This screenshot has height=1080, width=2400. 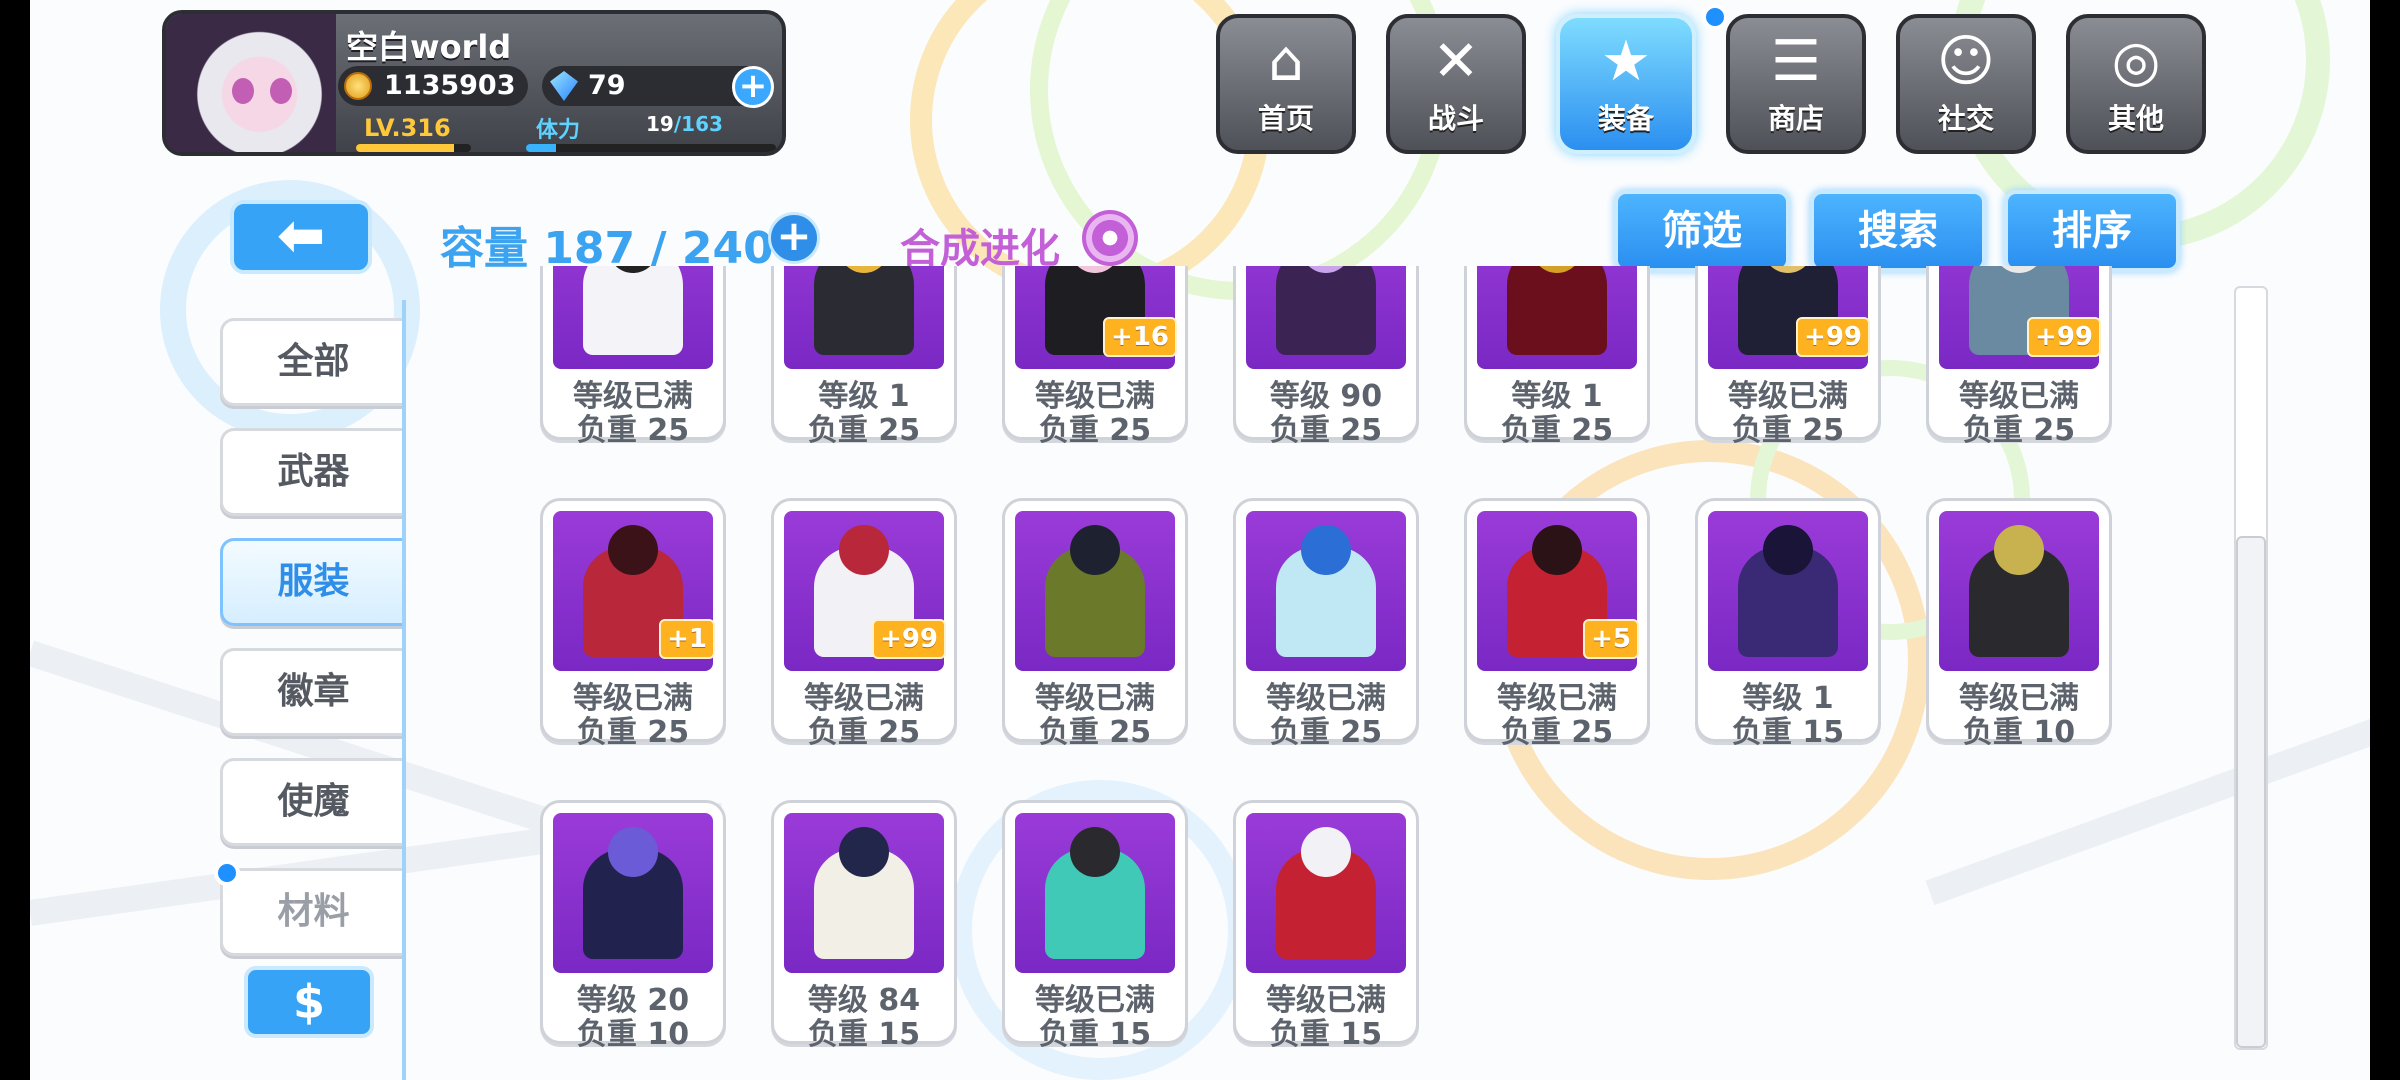 I want to click on filter-button: 筛选, so click(x=1702, y=231).